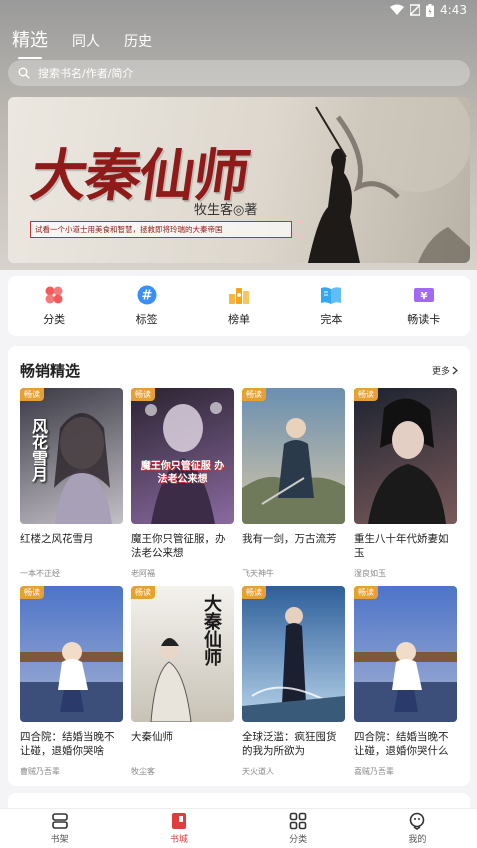 The height and width of the screenshot is (848, 477). I want to click on nav-ranking-label: 榜单, so click(238, 319).